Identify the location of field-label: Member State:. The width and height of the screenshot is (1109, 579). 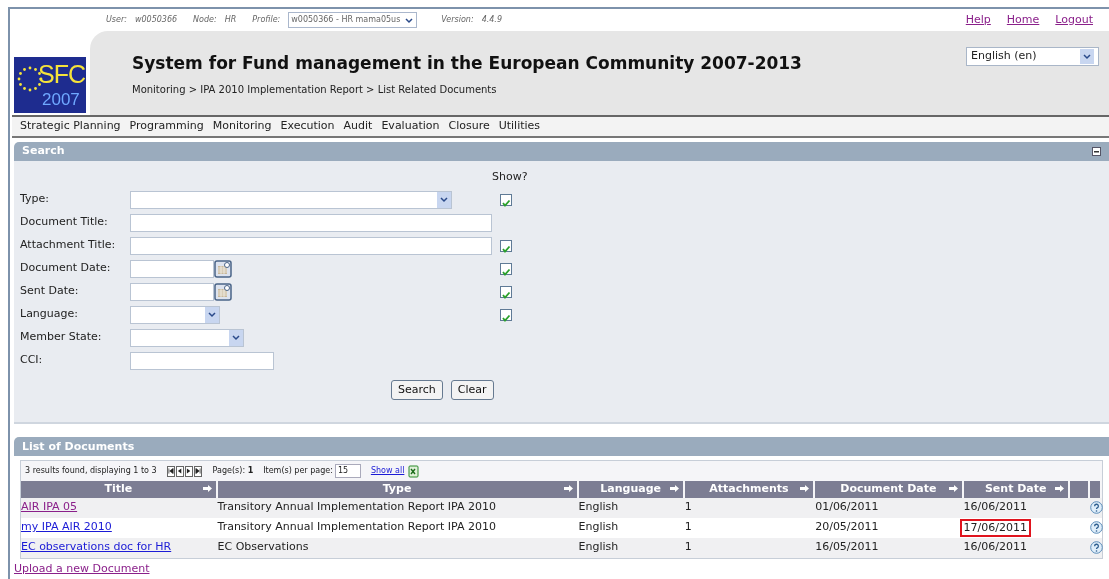
(61, 337).